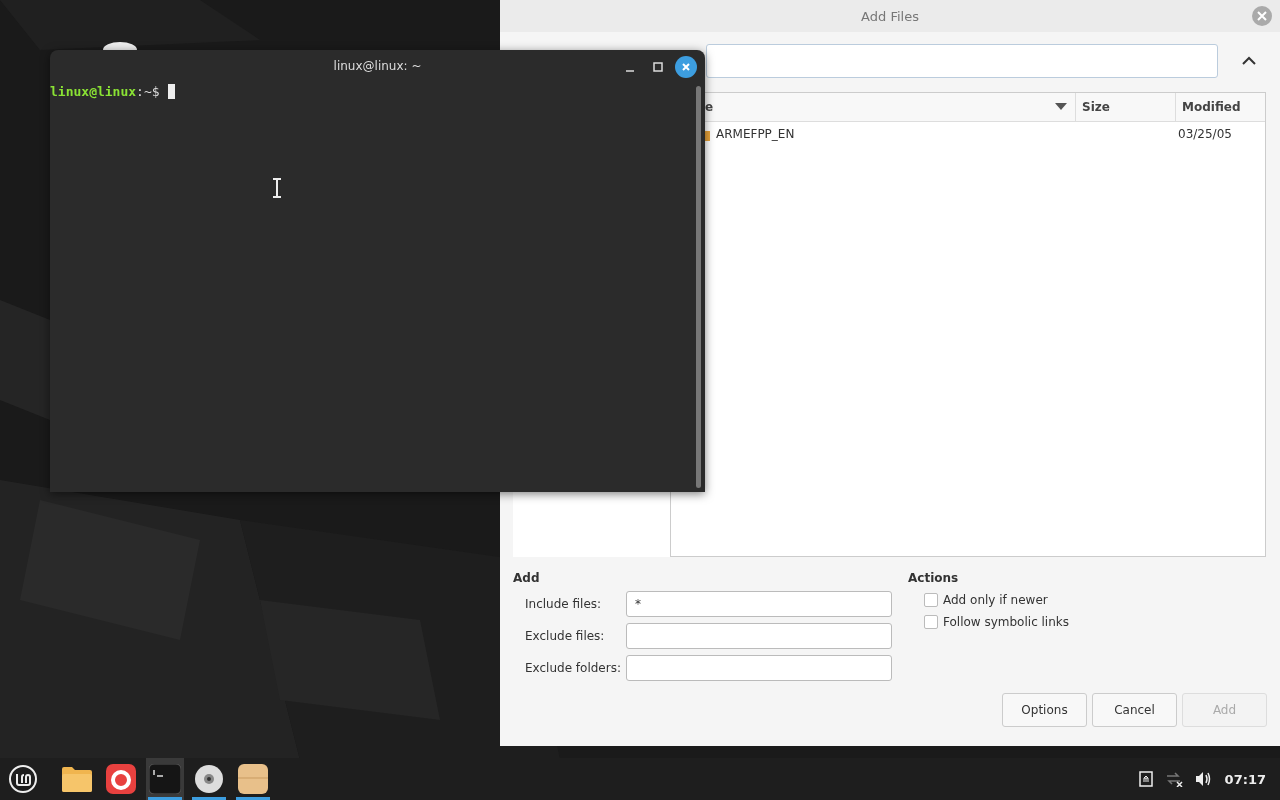 Image resolution: width=1280 pixels, height=800 pixels. Describe the element at coordinates (1006, 622) in the screenshot. I see `checkbox-label: Follow symbolic links` at that location.